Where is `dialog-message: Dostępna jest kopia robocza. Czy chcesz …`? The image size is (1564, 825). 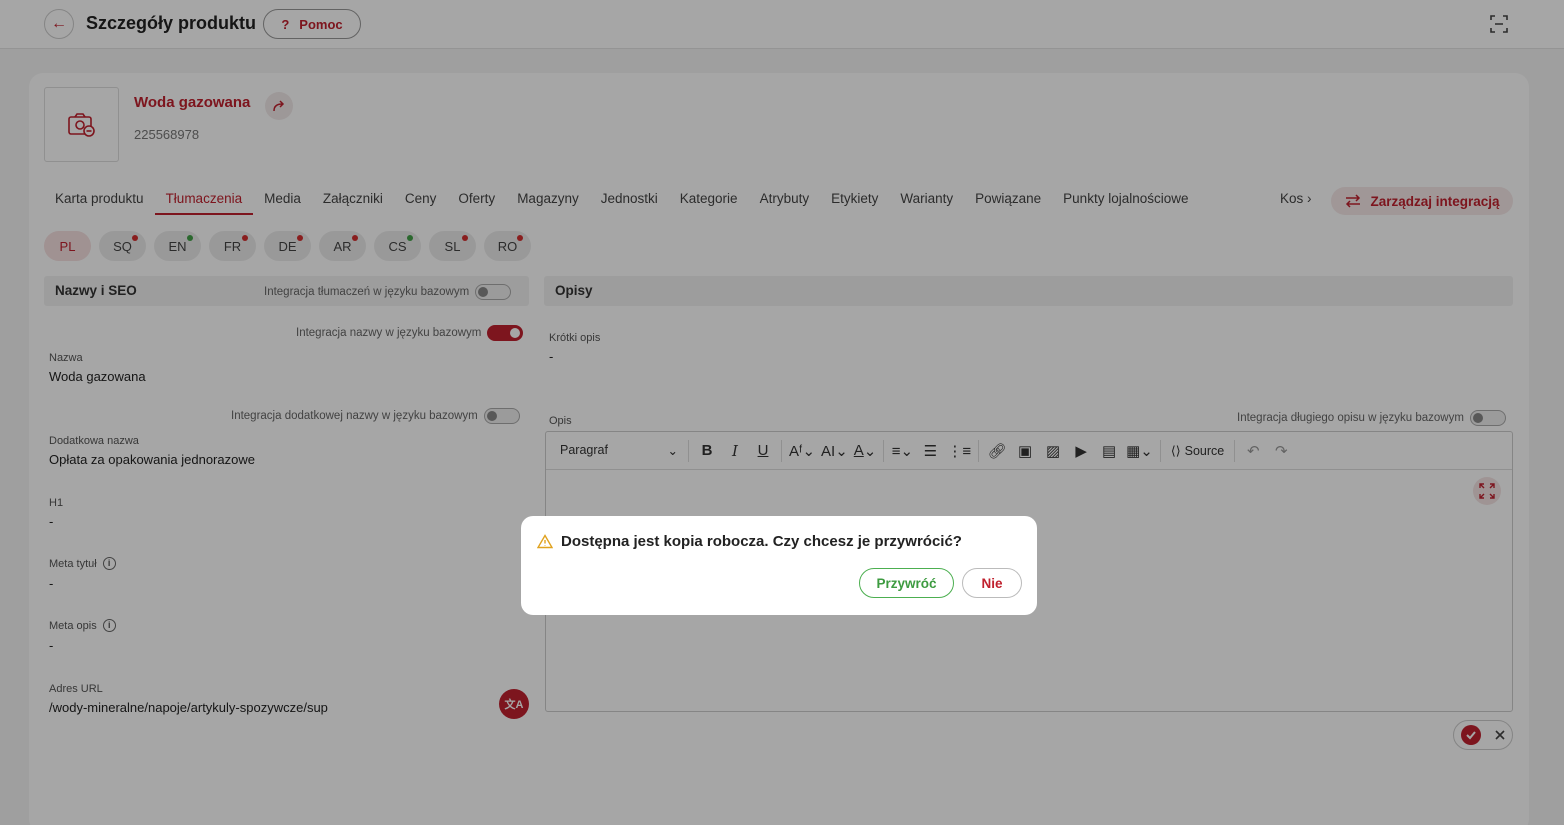
dialog-message: Dostępna jest kopia robocza. Czy chcesz … is located at coordinates (761, 541).